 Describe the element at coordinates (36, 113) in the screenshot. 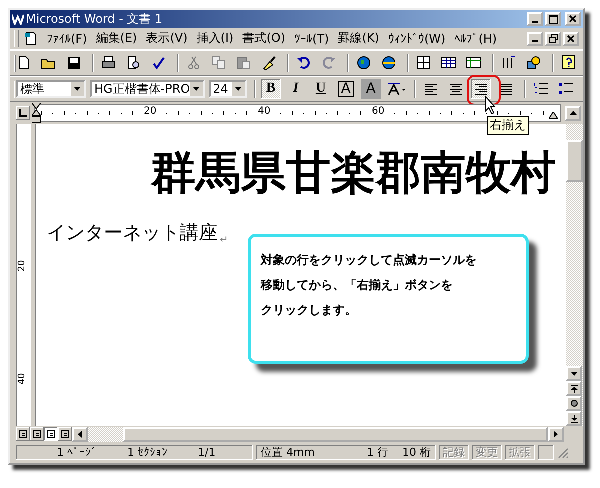

I see `indent-marker-icon` at that location.